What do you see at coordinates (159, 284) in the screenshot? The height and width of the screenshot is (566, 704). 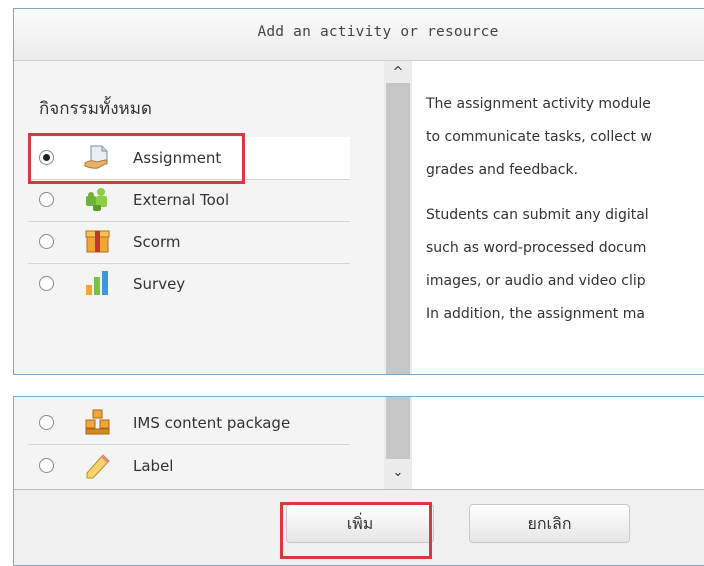 I see `option-label: Survey` at bounding box center [159, 284].